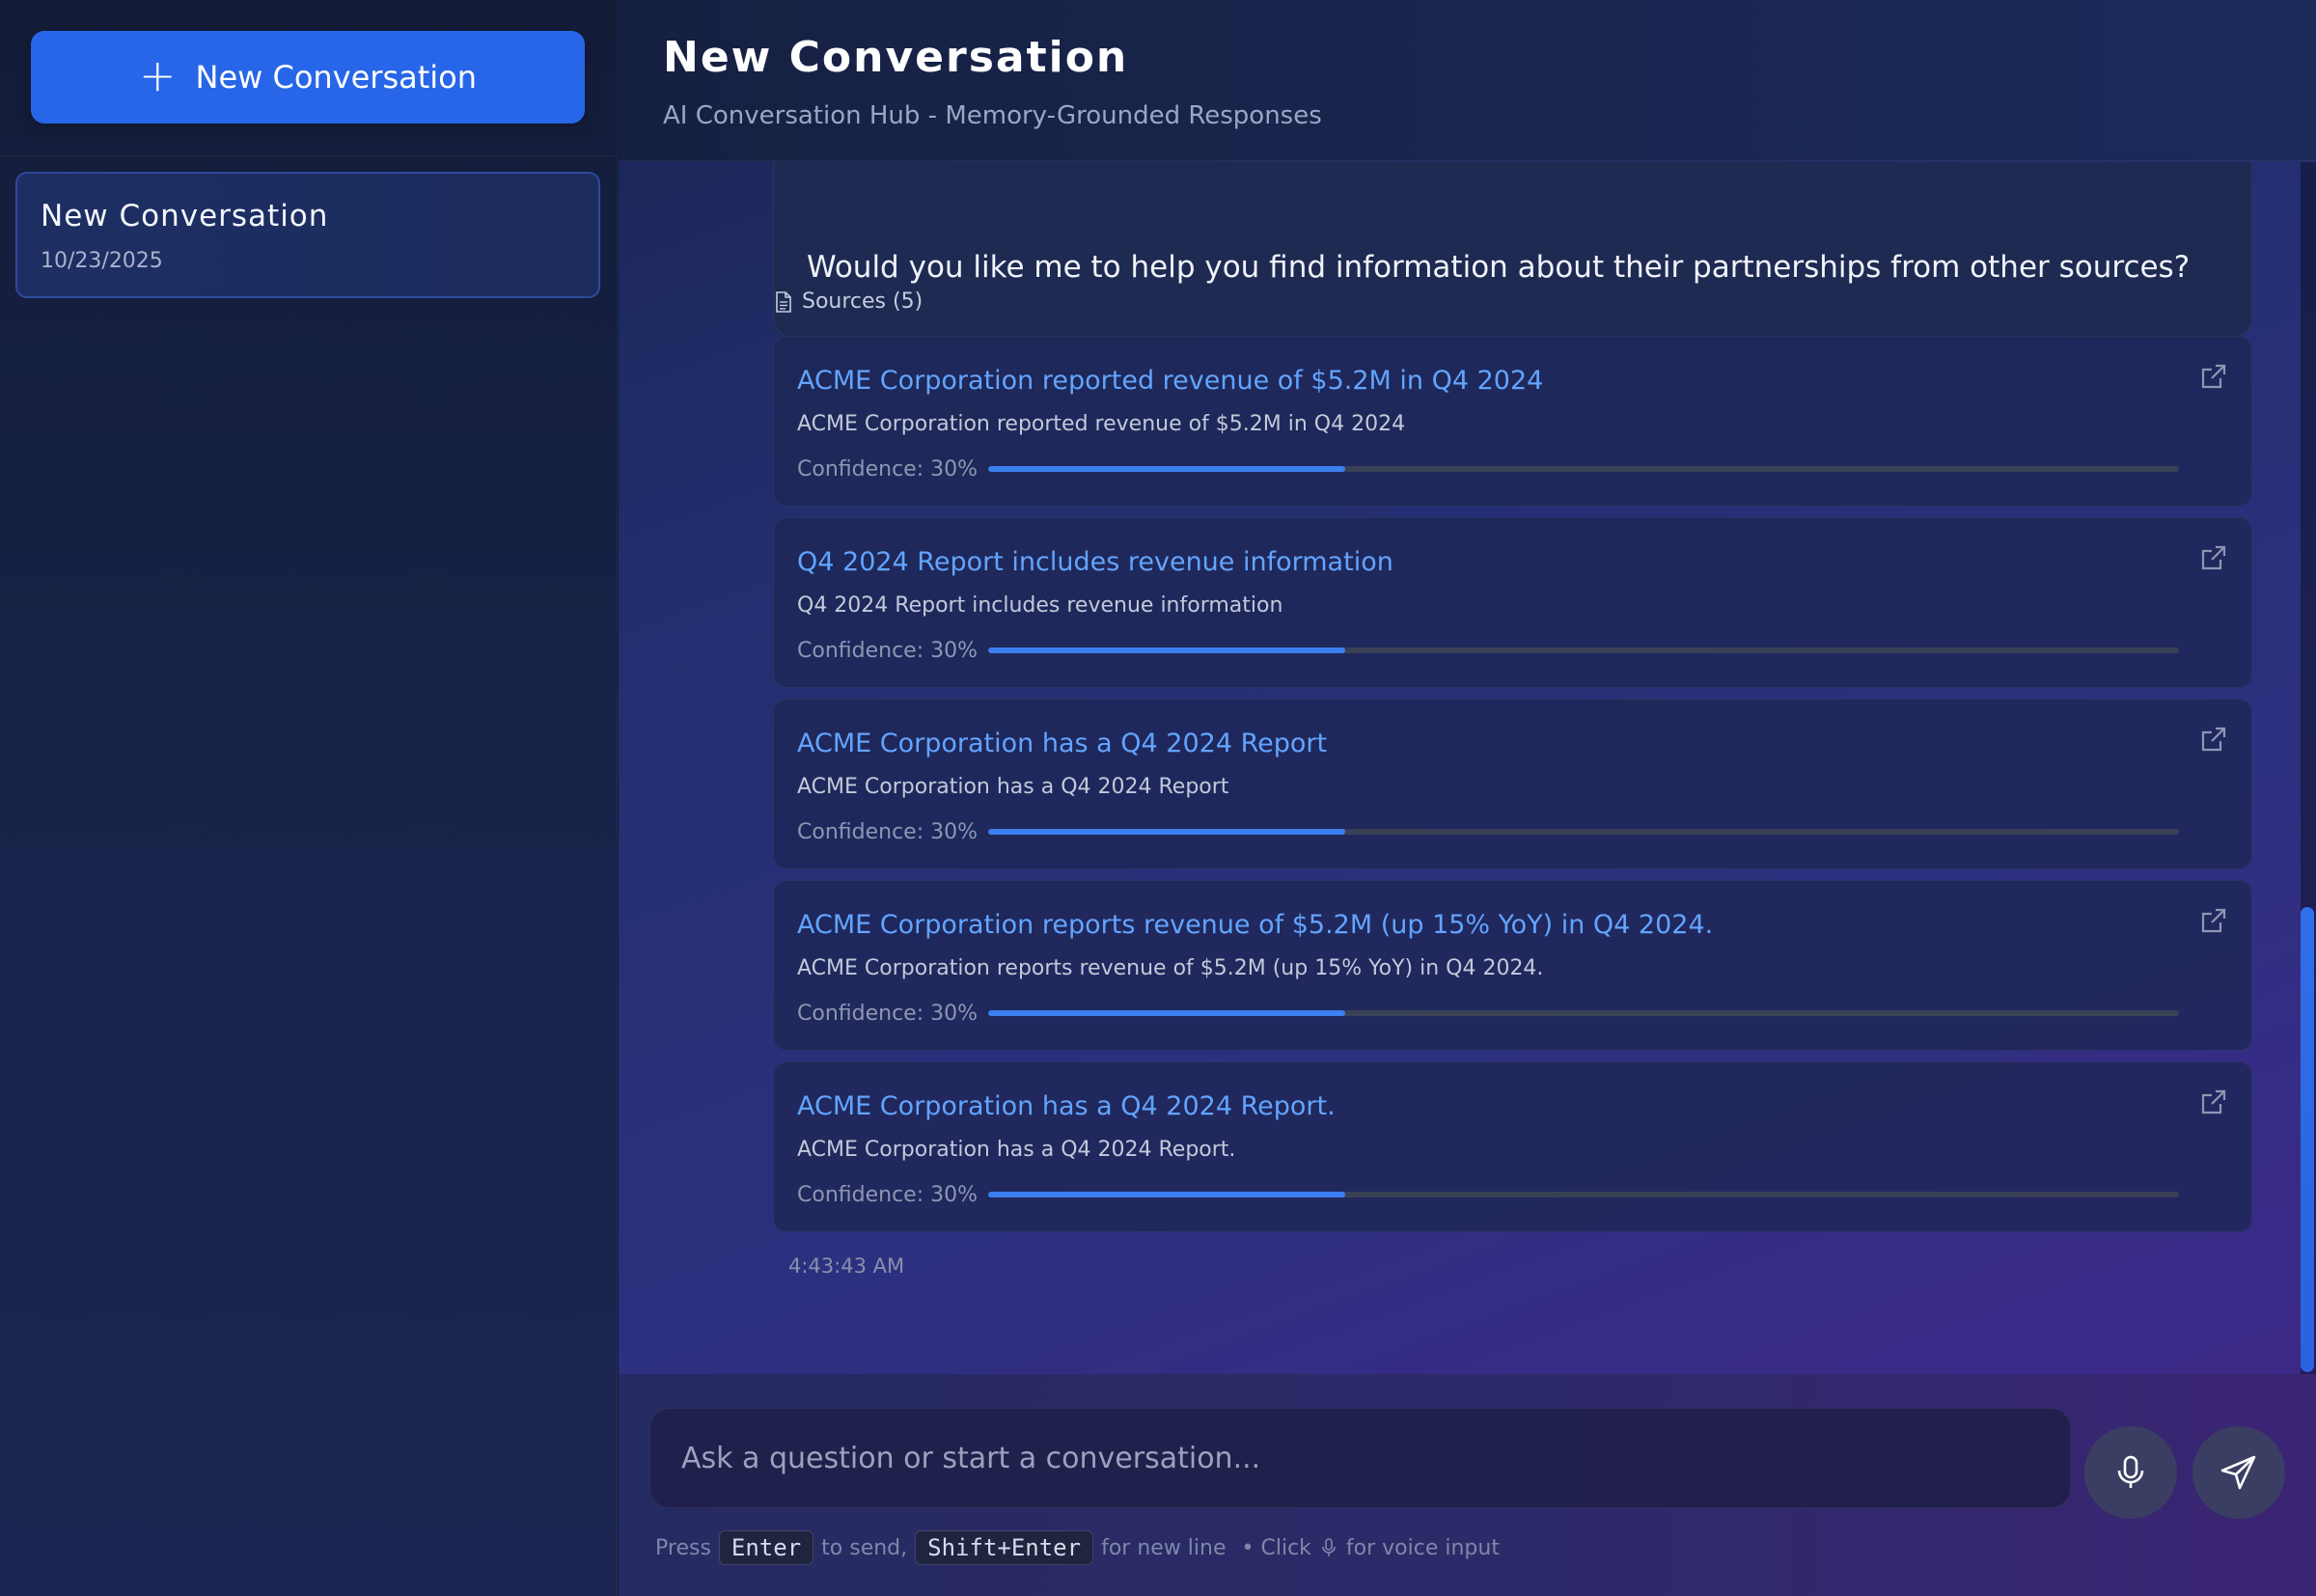 The image size is (2316, 1596). What do you see at coordinates (336, 77) in the screenshot?
I see `new-conversation-label: New Conversation` at bounding box center [336, 77].